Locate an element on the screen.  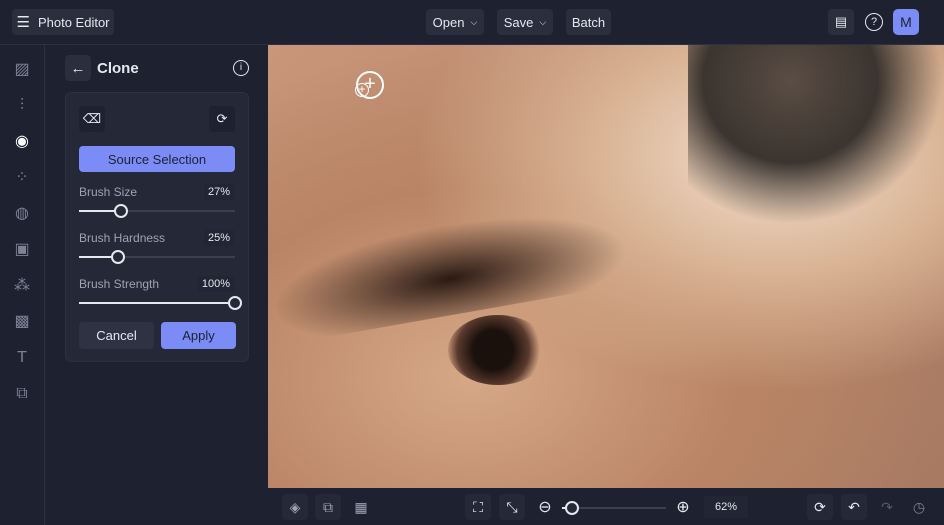
zoom-slider is located at coordinates (614, 508).